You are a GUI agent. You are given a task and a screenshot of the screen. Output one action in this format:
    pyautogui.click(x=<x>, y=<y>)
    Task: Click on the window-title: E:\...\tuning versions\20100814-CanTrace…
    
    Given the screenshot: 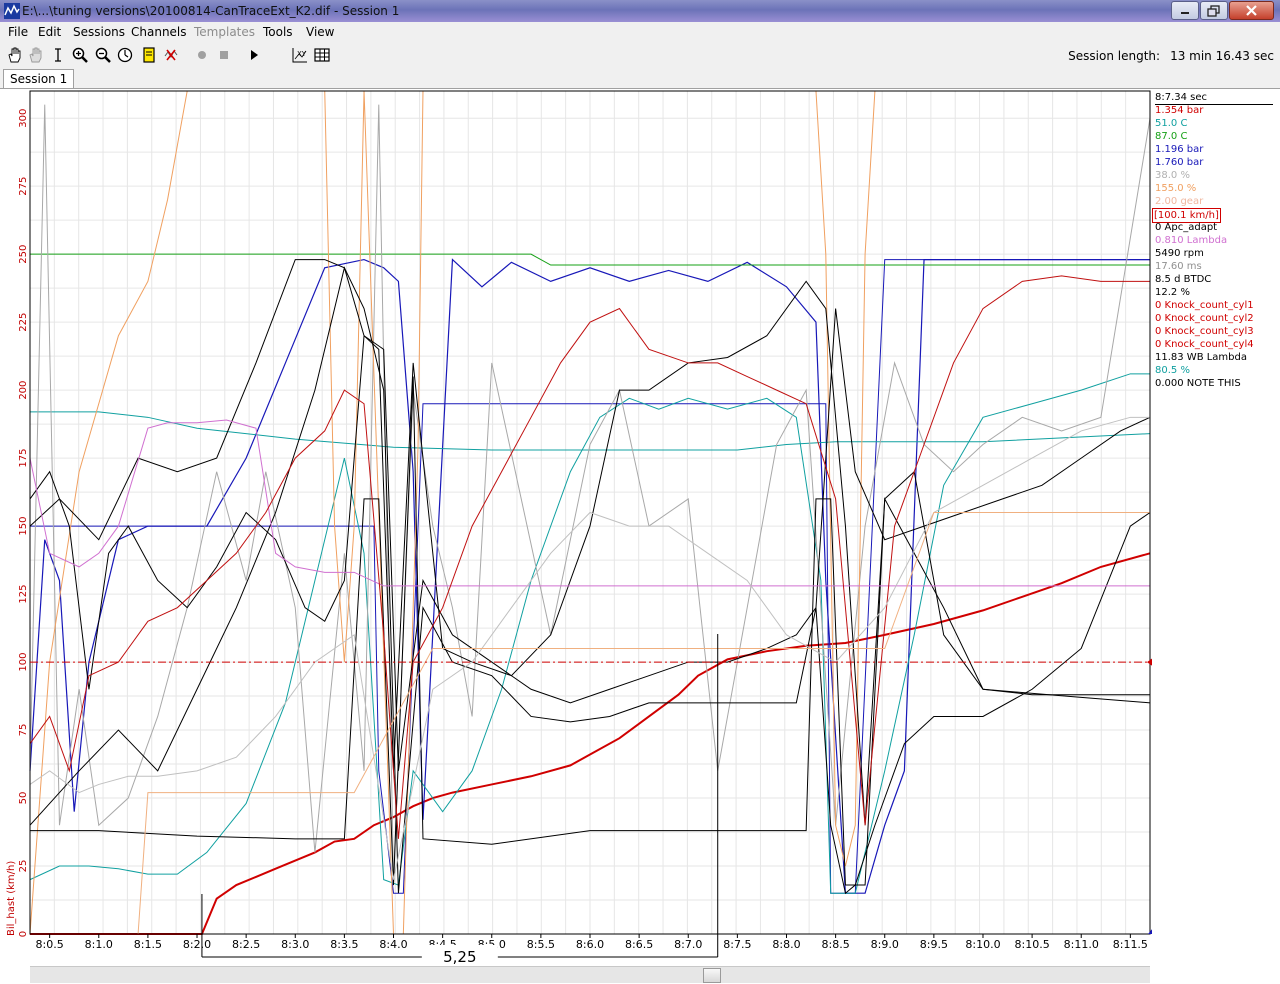 What is the action you would take?
    pyautogui.click(x=211, y=11)
    